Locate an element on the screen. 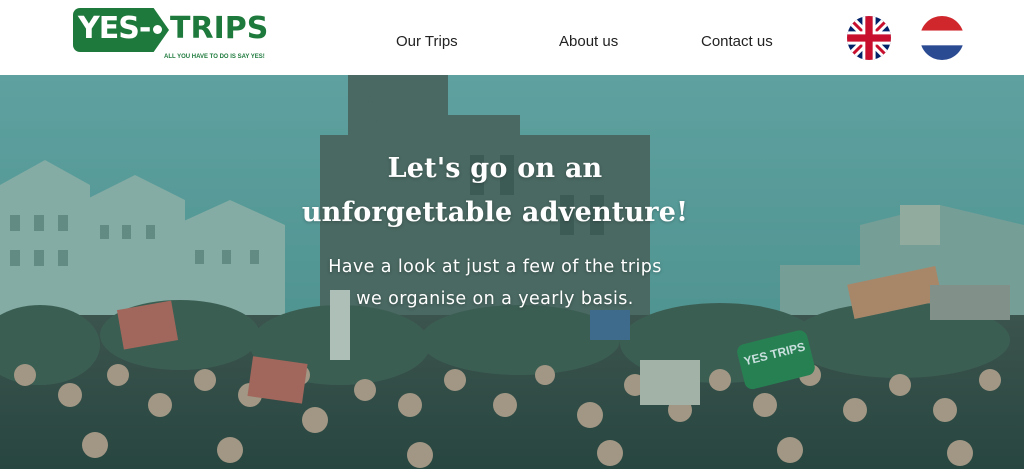 The image size is (1024, 469). logo-text-trips: TRIPS is located at coordinates (219, 28).